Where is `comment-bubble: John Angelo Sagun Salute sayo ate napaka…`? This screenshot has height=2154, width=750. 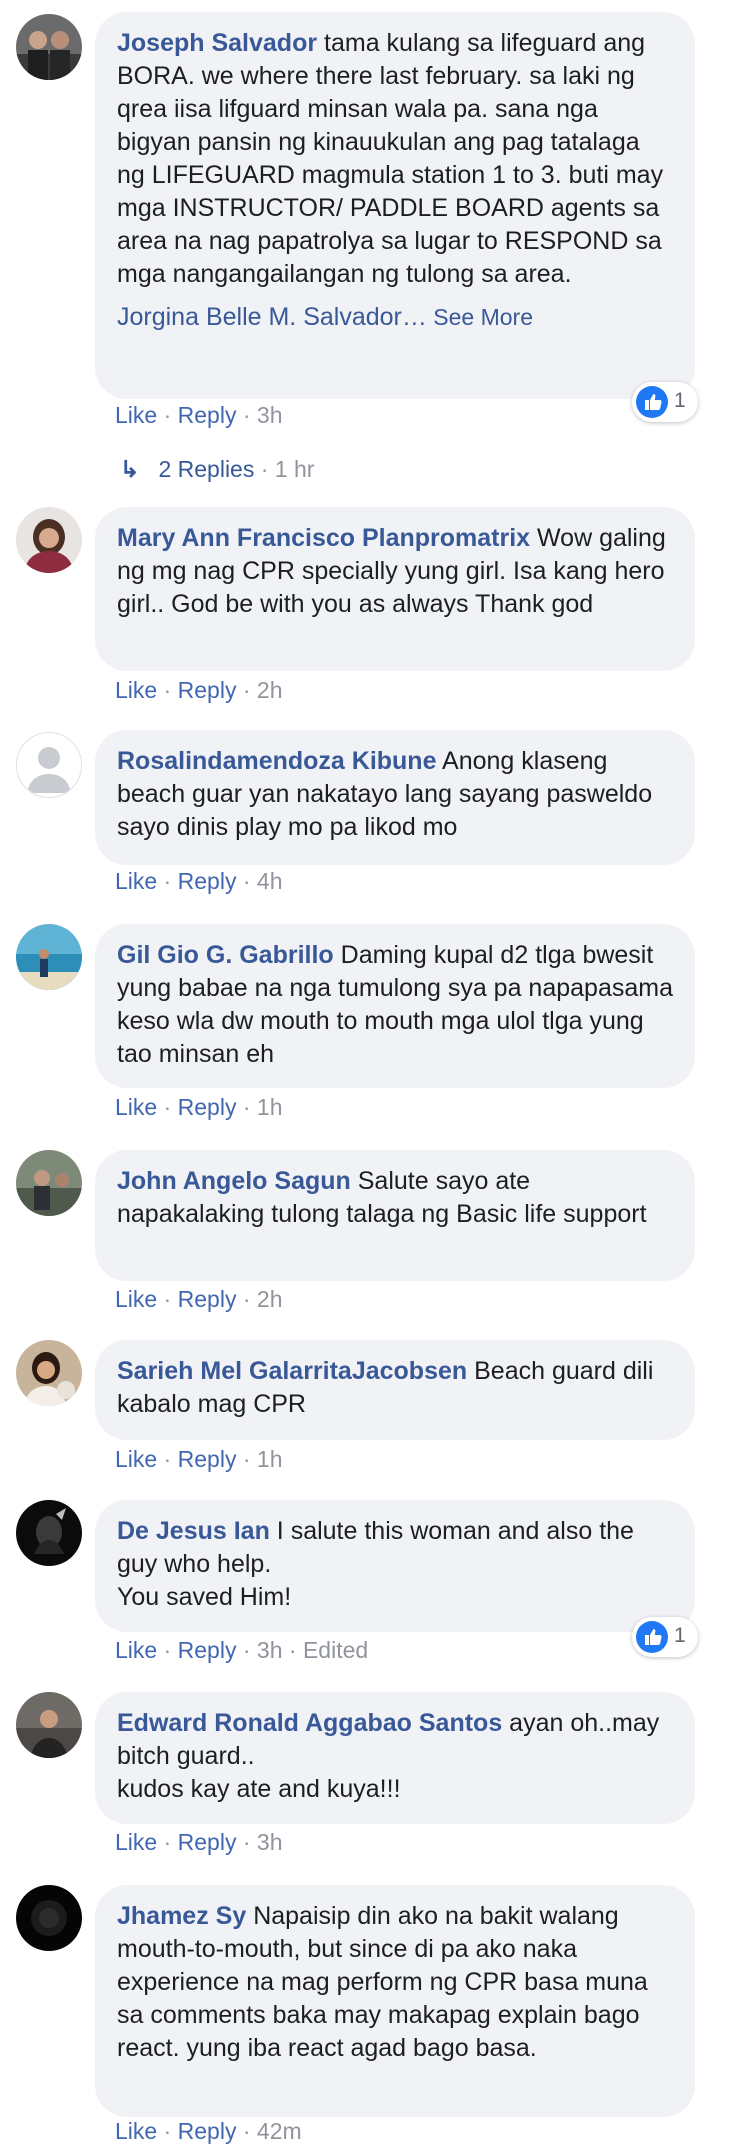 comment-bubble: John Angelo Sagun Salute sayo ate napaka… is located at coordinates (395, 1215).